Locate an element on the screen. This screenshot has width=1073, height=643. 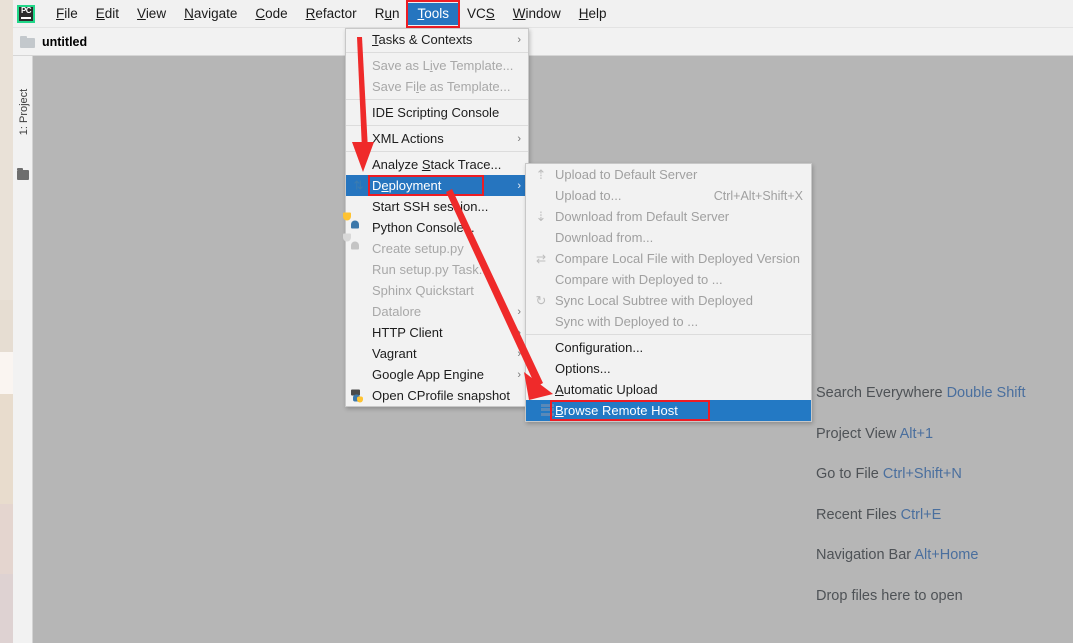
tools-menu-item-label: IDE Scripting Console is located at coordinates (436, 112).